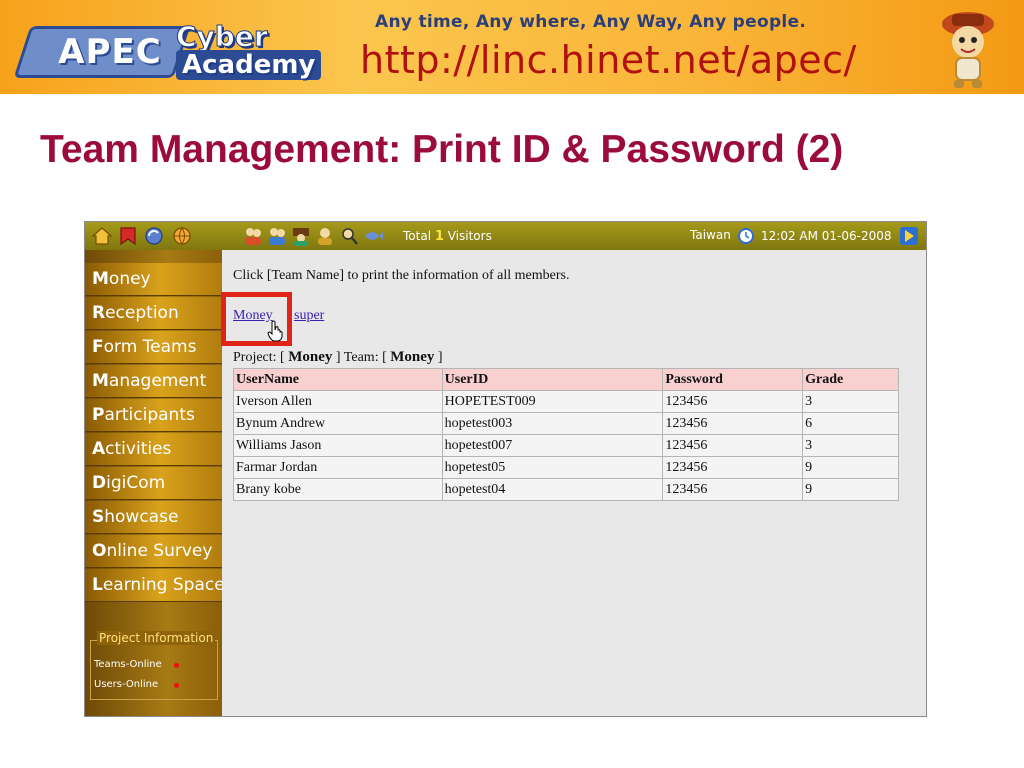 The width and height of the screenshot is (1024, 768). Describe the element at coordinates (349, 236) in the screenshot. I see `search-user-icon` at that location.